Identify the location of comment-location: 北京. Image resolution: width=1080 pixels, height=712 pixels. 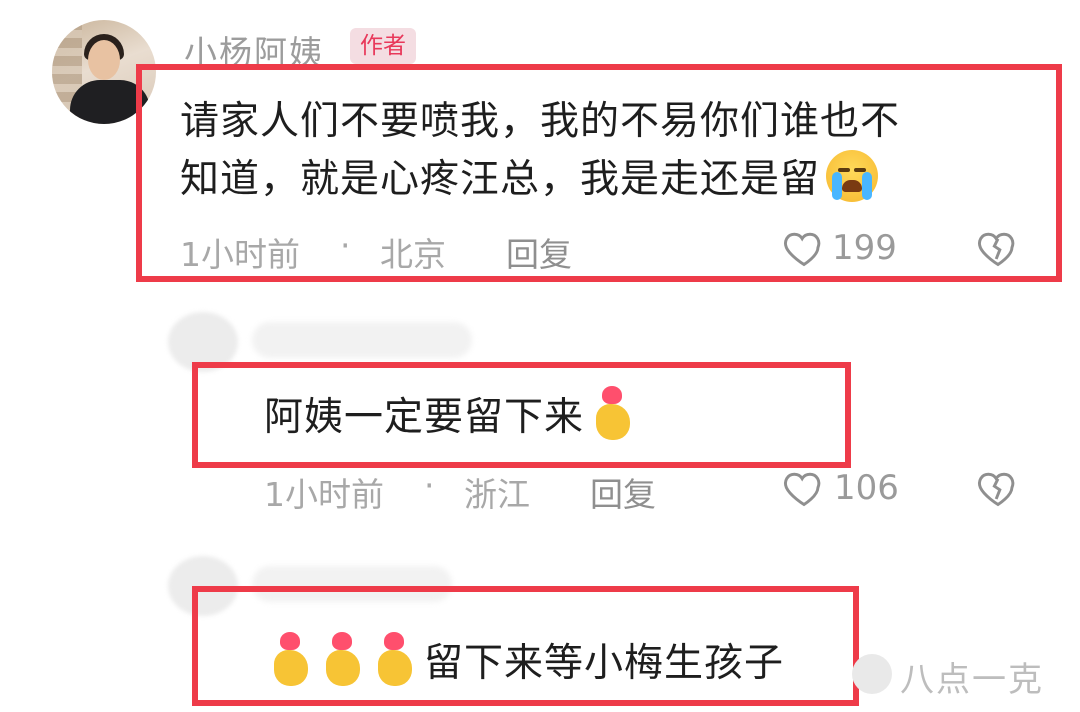
(413, 254).